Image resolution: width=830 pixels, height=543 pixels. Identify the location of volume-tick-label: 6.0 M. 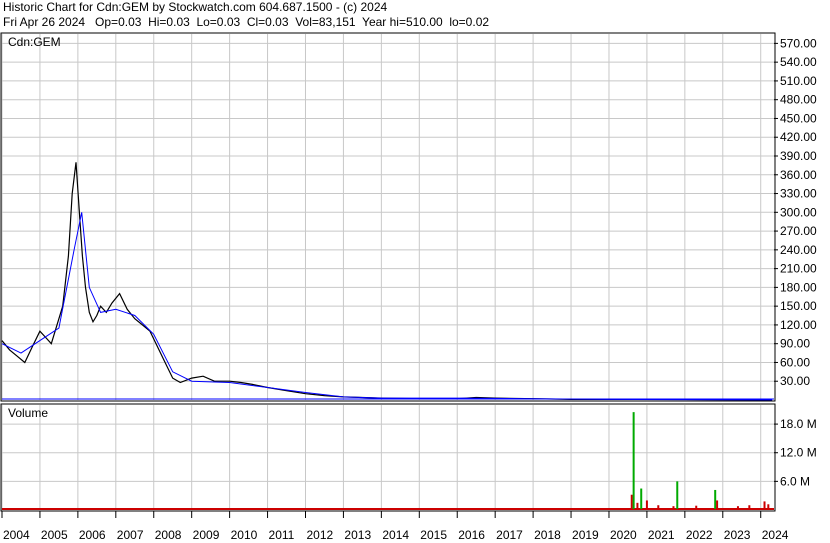
(795, 481).